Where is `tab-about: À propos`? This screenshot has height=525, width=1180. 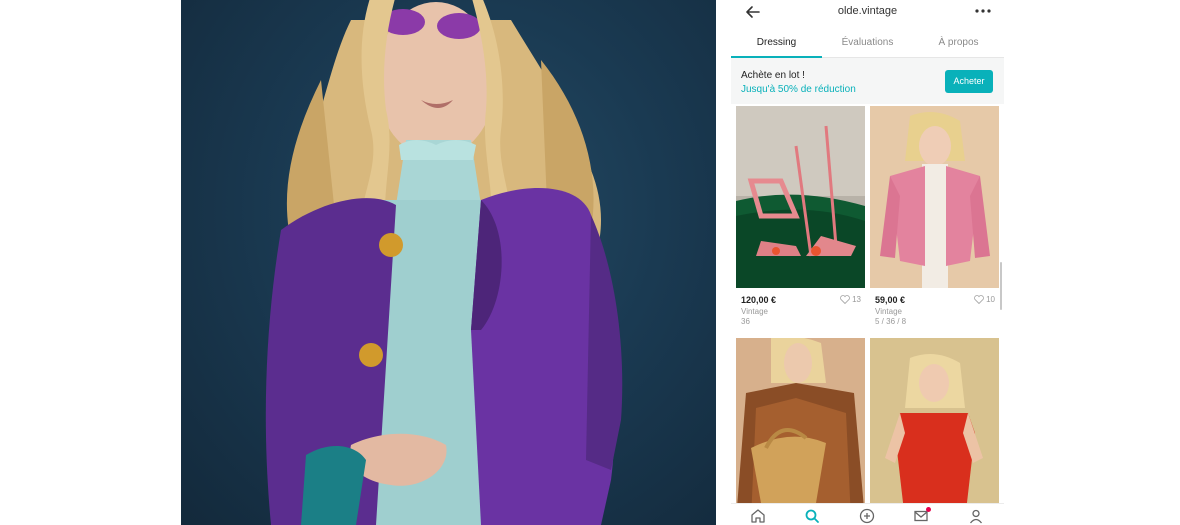 tab-about: À propos is located at coordinates (958, 42).